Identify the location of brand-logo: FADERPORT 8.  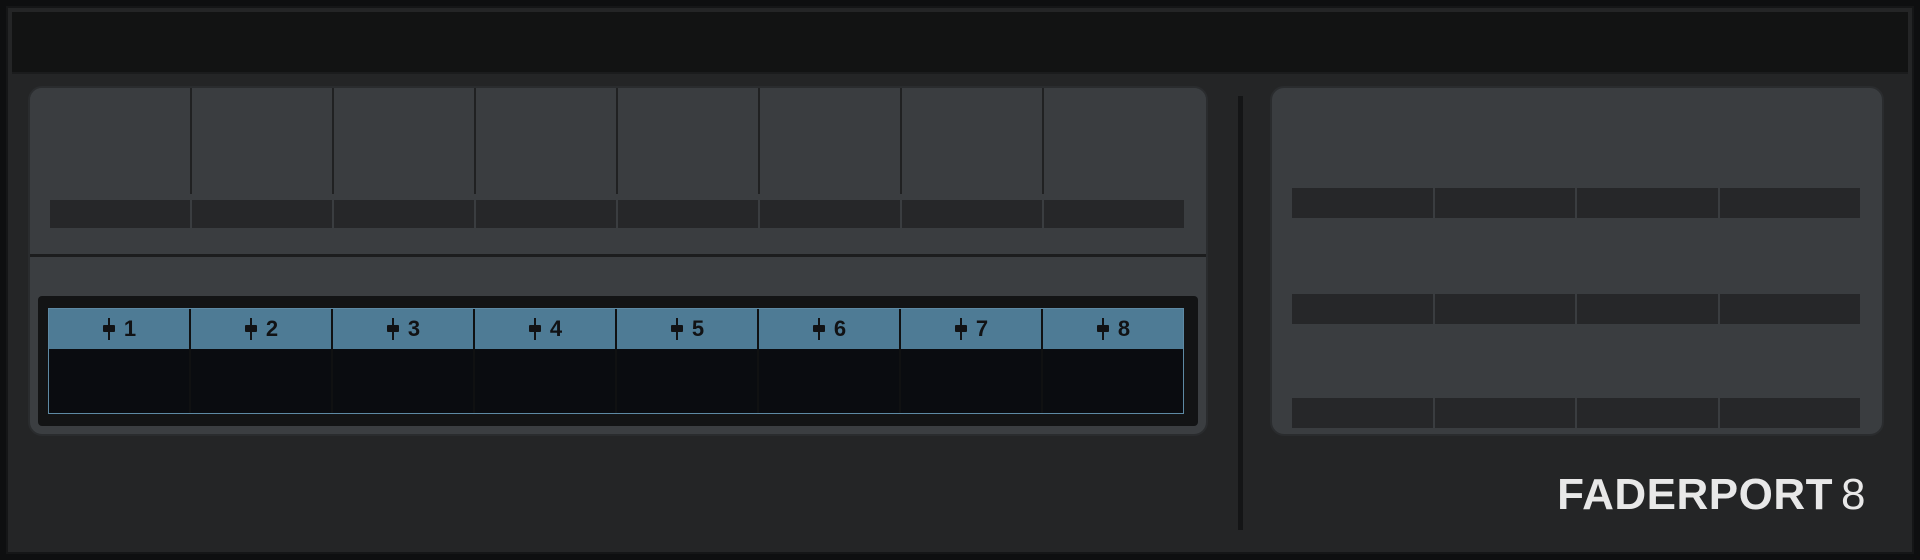
(1711, 495).